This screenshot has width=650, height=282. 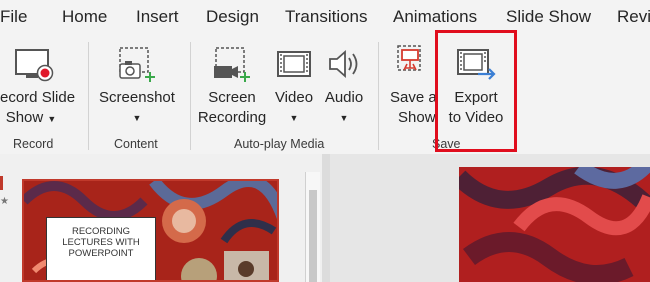 I want to click on tab-review: Revi, so click(x=633, y=17).